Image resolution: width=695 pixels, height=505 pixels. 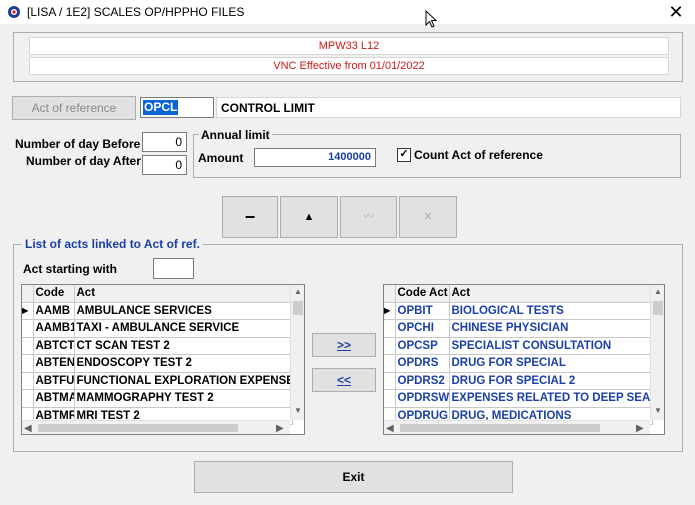 I want to click on amount-label: Amount, so click(x=221, y=158).